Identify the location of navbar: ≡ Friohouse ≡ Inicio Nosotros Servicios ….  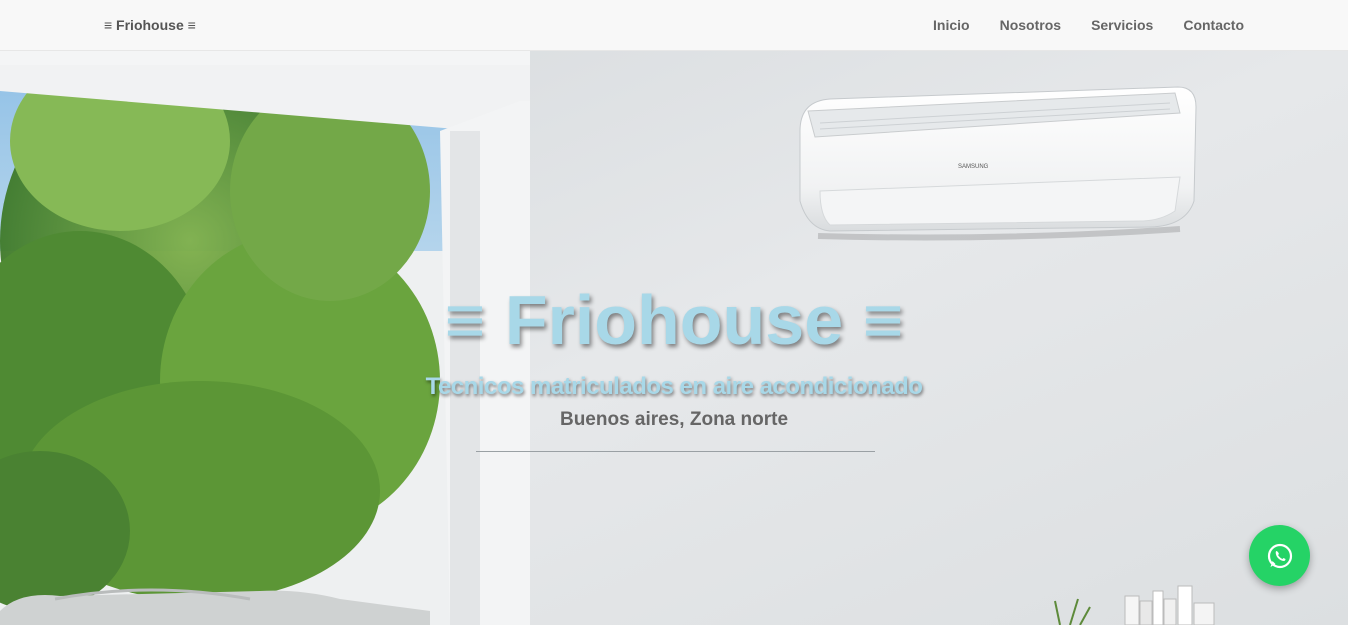
(674, 25).